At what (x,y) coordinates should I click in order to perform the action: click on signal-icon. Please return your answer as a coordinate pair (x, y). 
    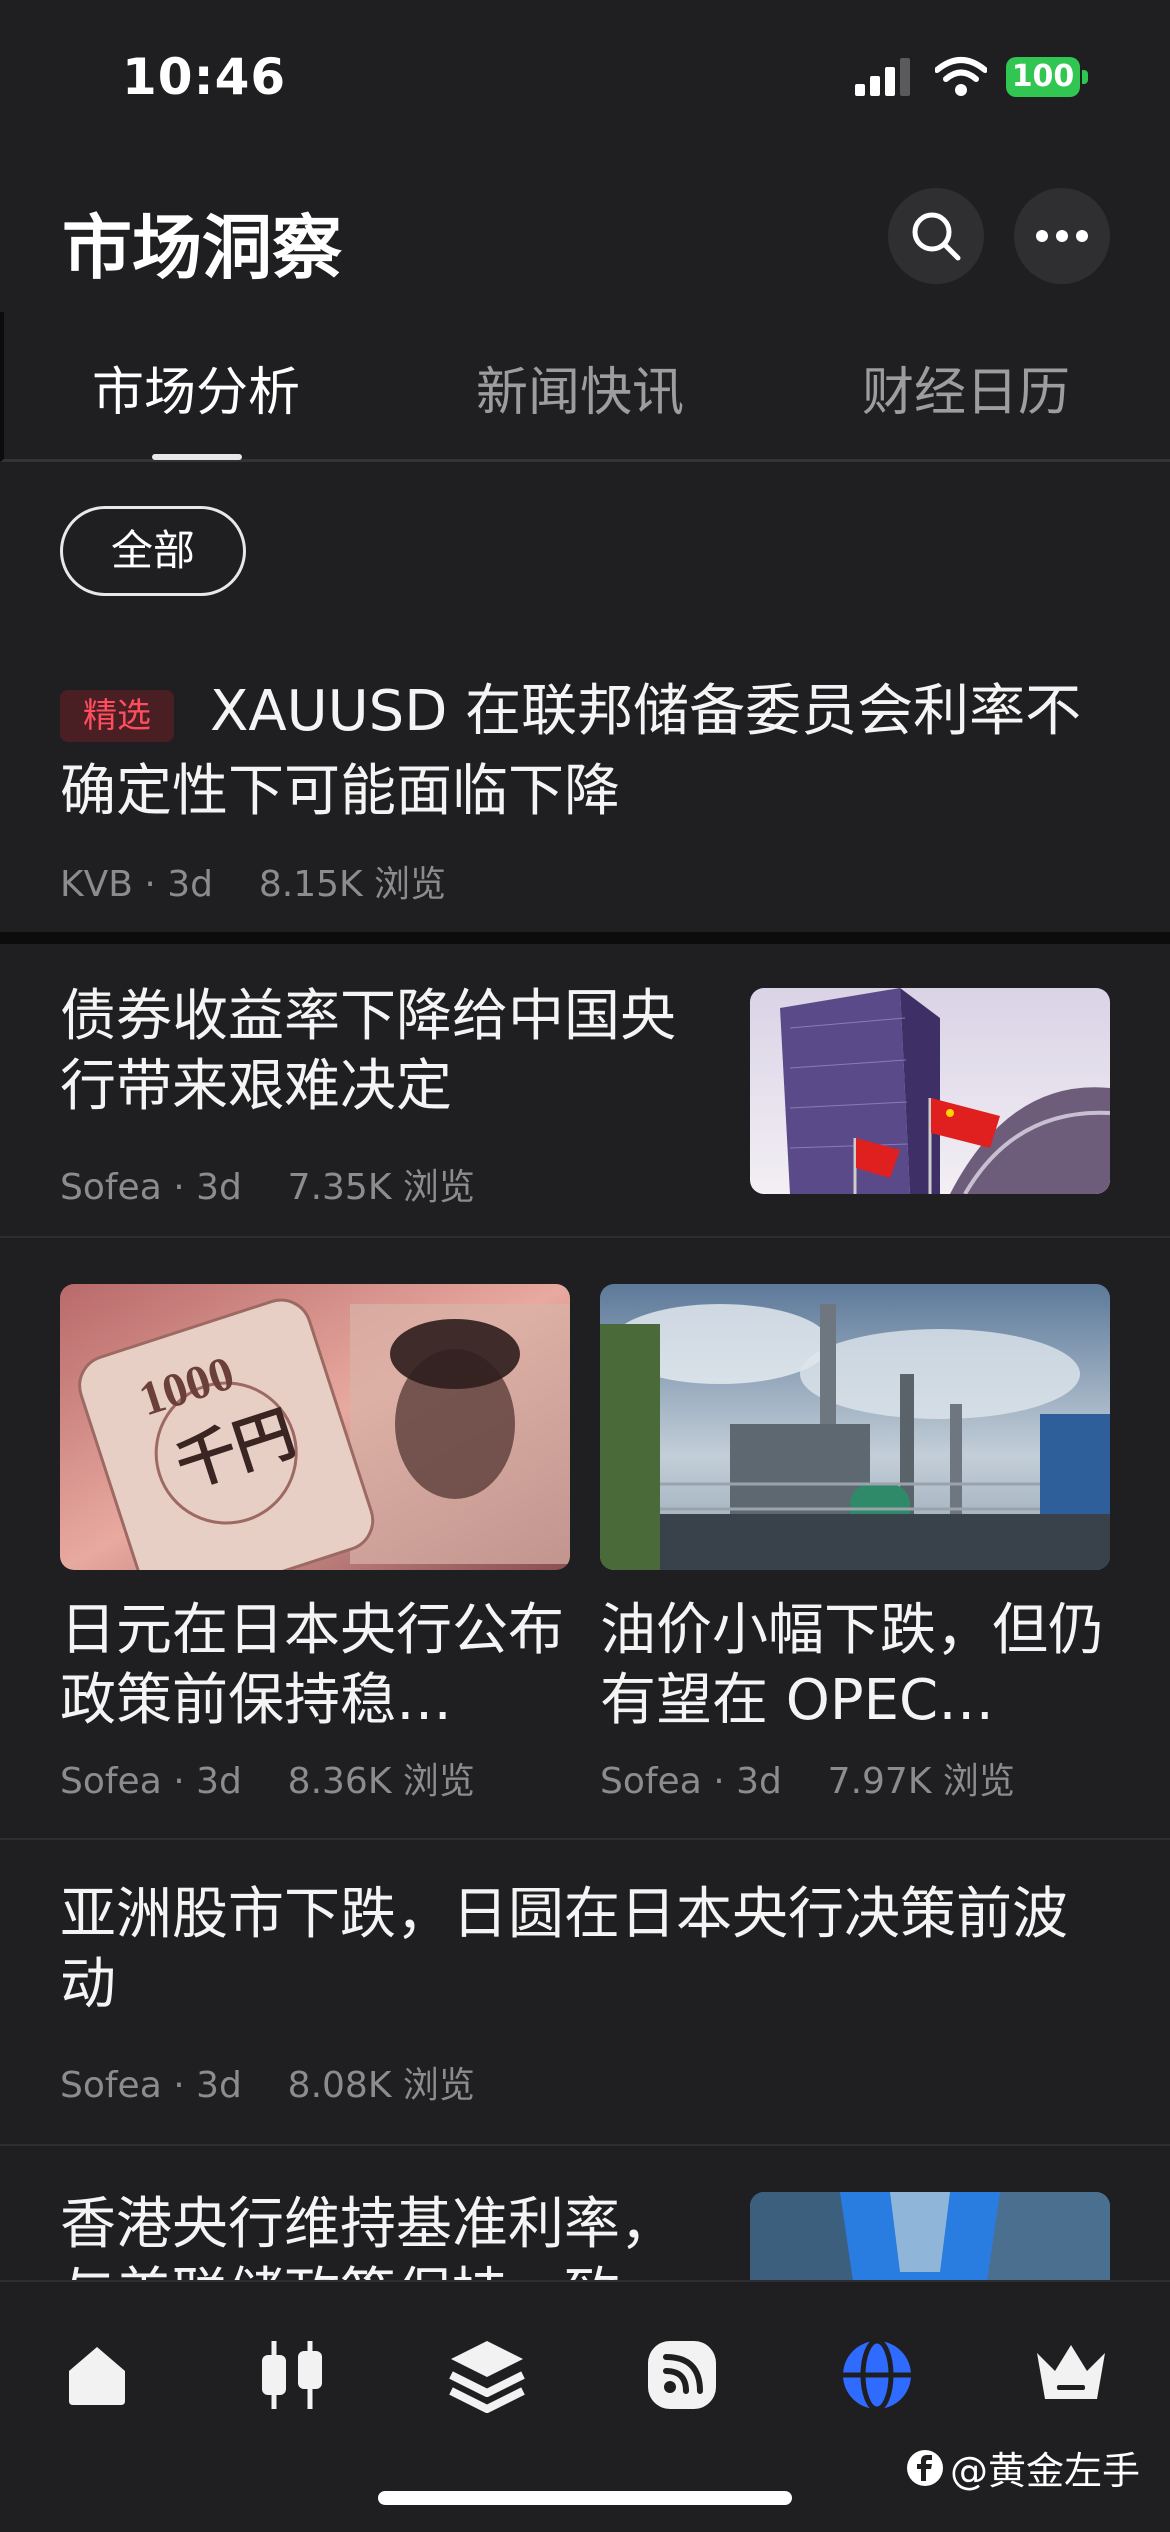
    Looking at the image, I should click on (882, 77).